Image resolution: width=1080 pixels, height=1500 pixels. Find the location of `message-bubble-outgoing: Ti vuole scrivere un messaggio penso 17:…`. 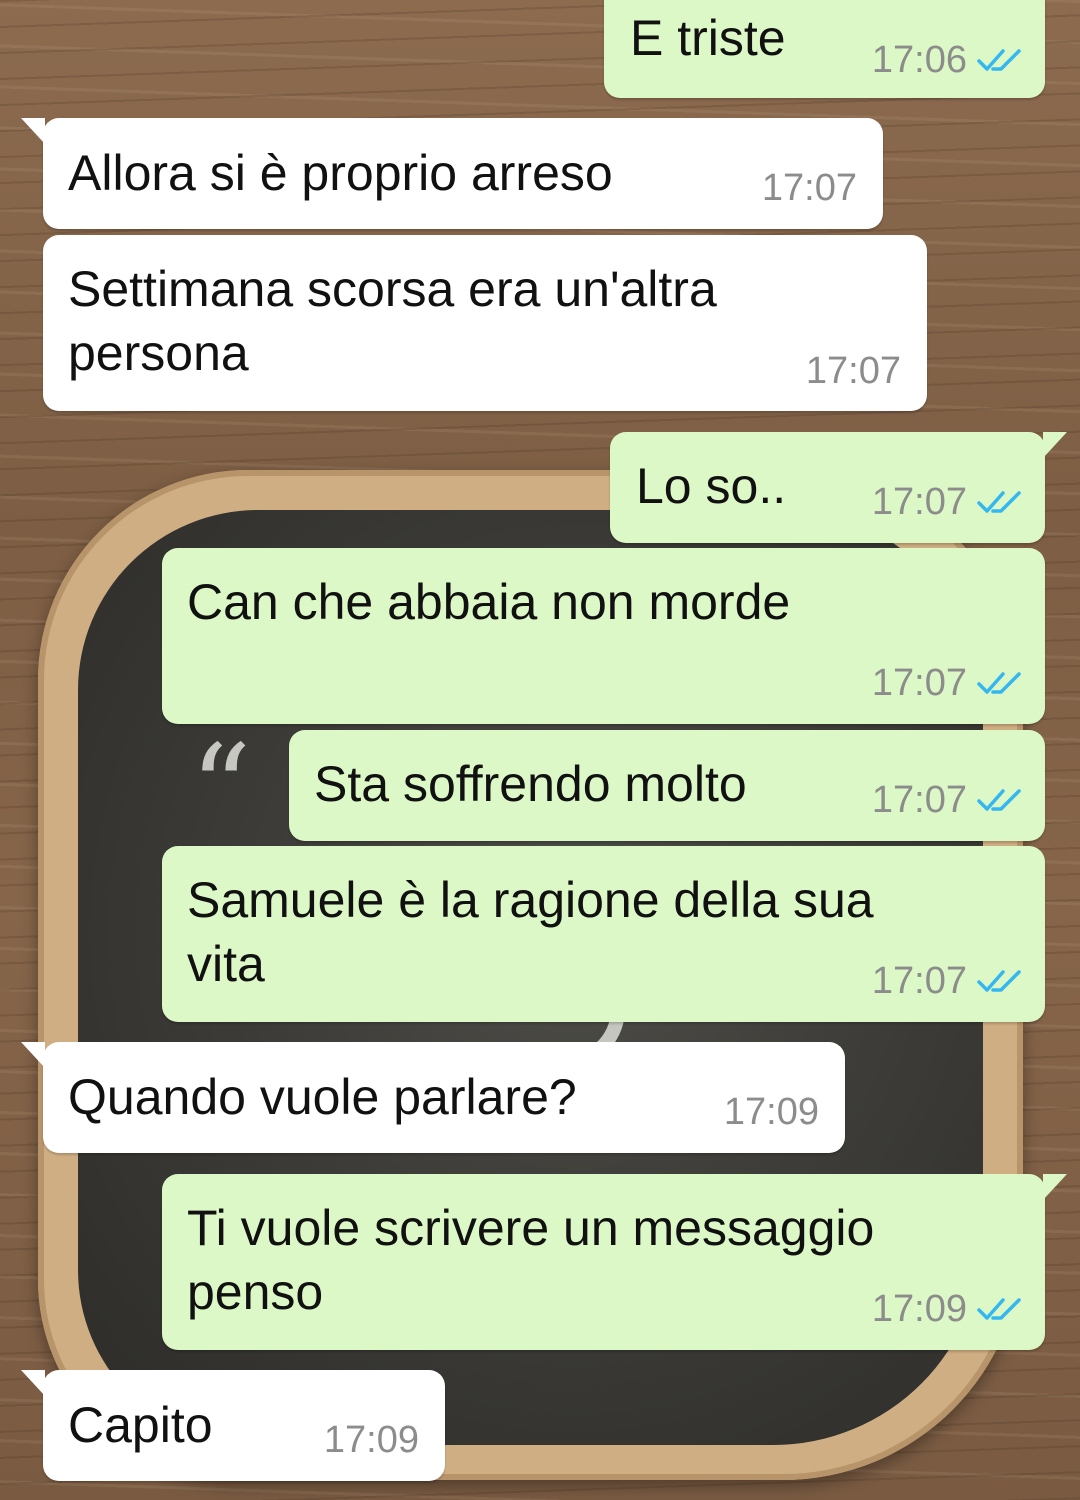

message-bubble-outgoing: Ti vuole scrivere un messaggio penso 17:… is located at coordinates (614, 1262).